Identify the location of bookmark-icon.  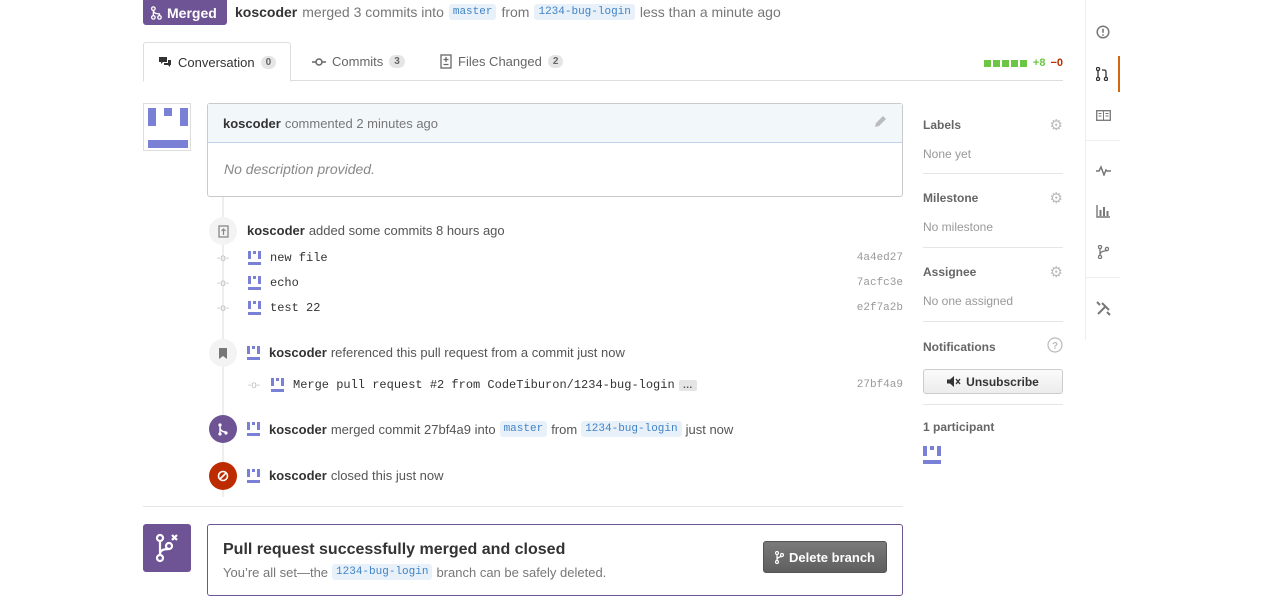
(223, 353).